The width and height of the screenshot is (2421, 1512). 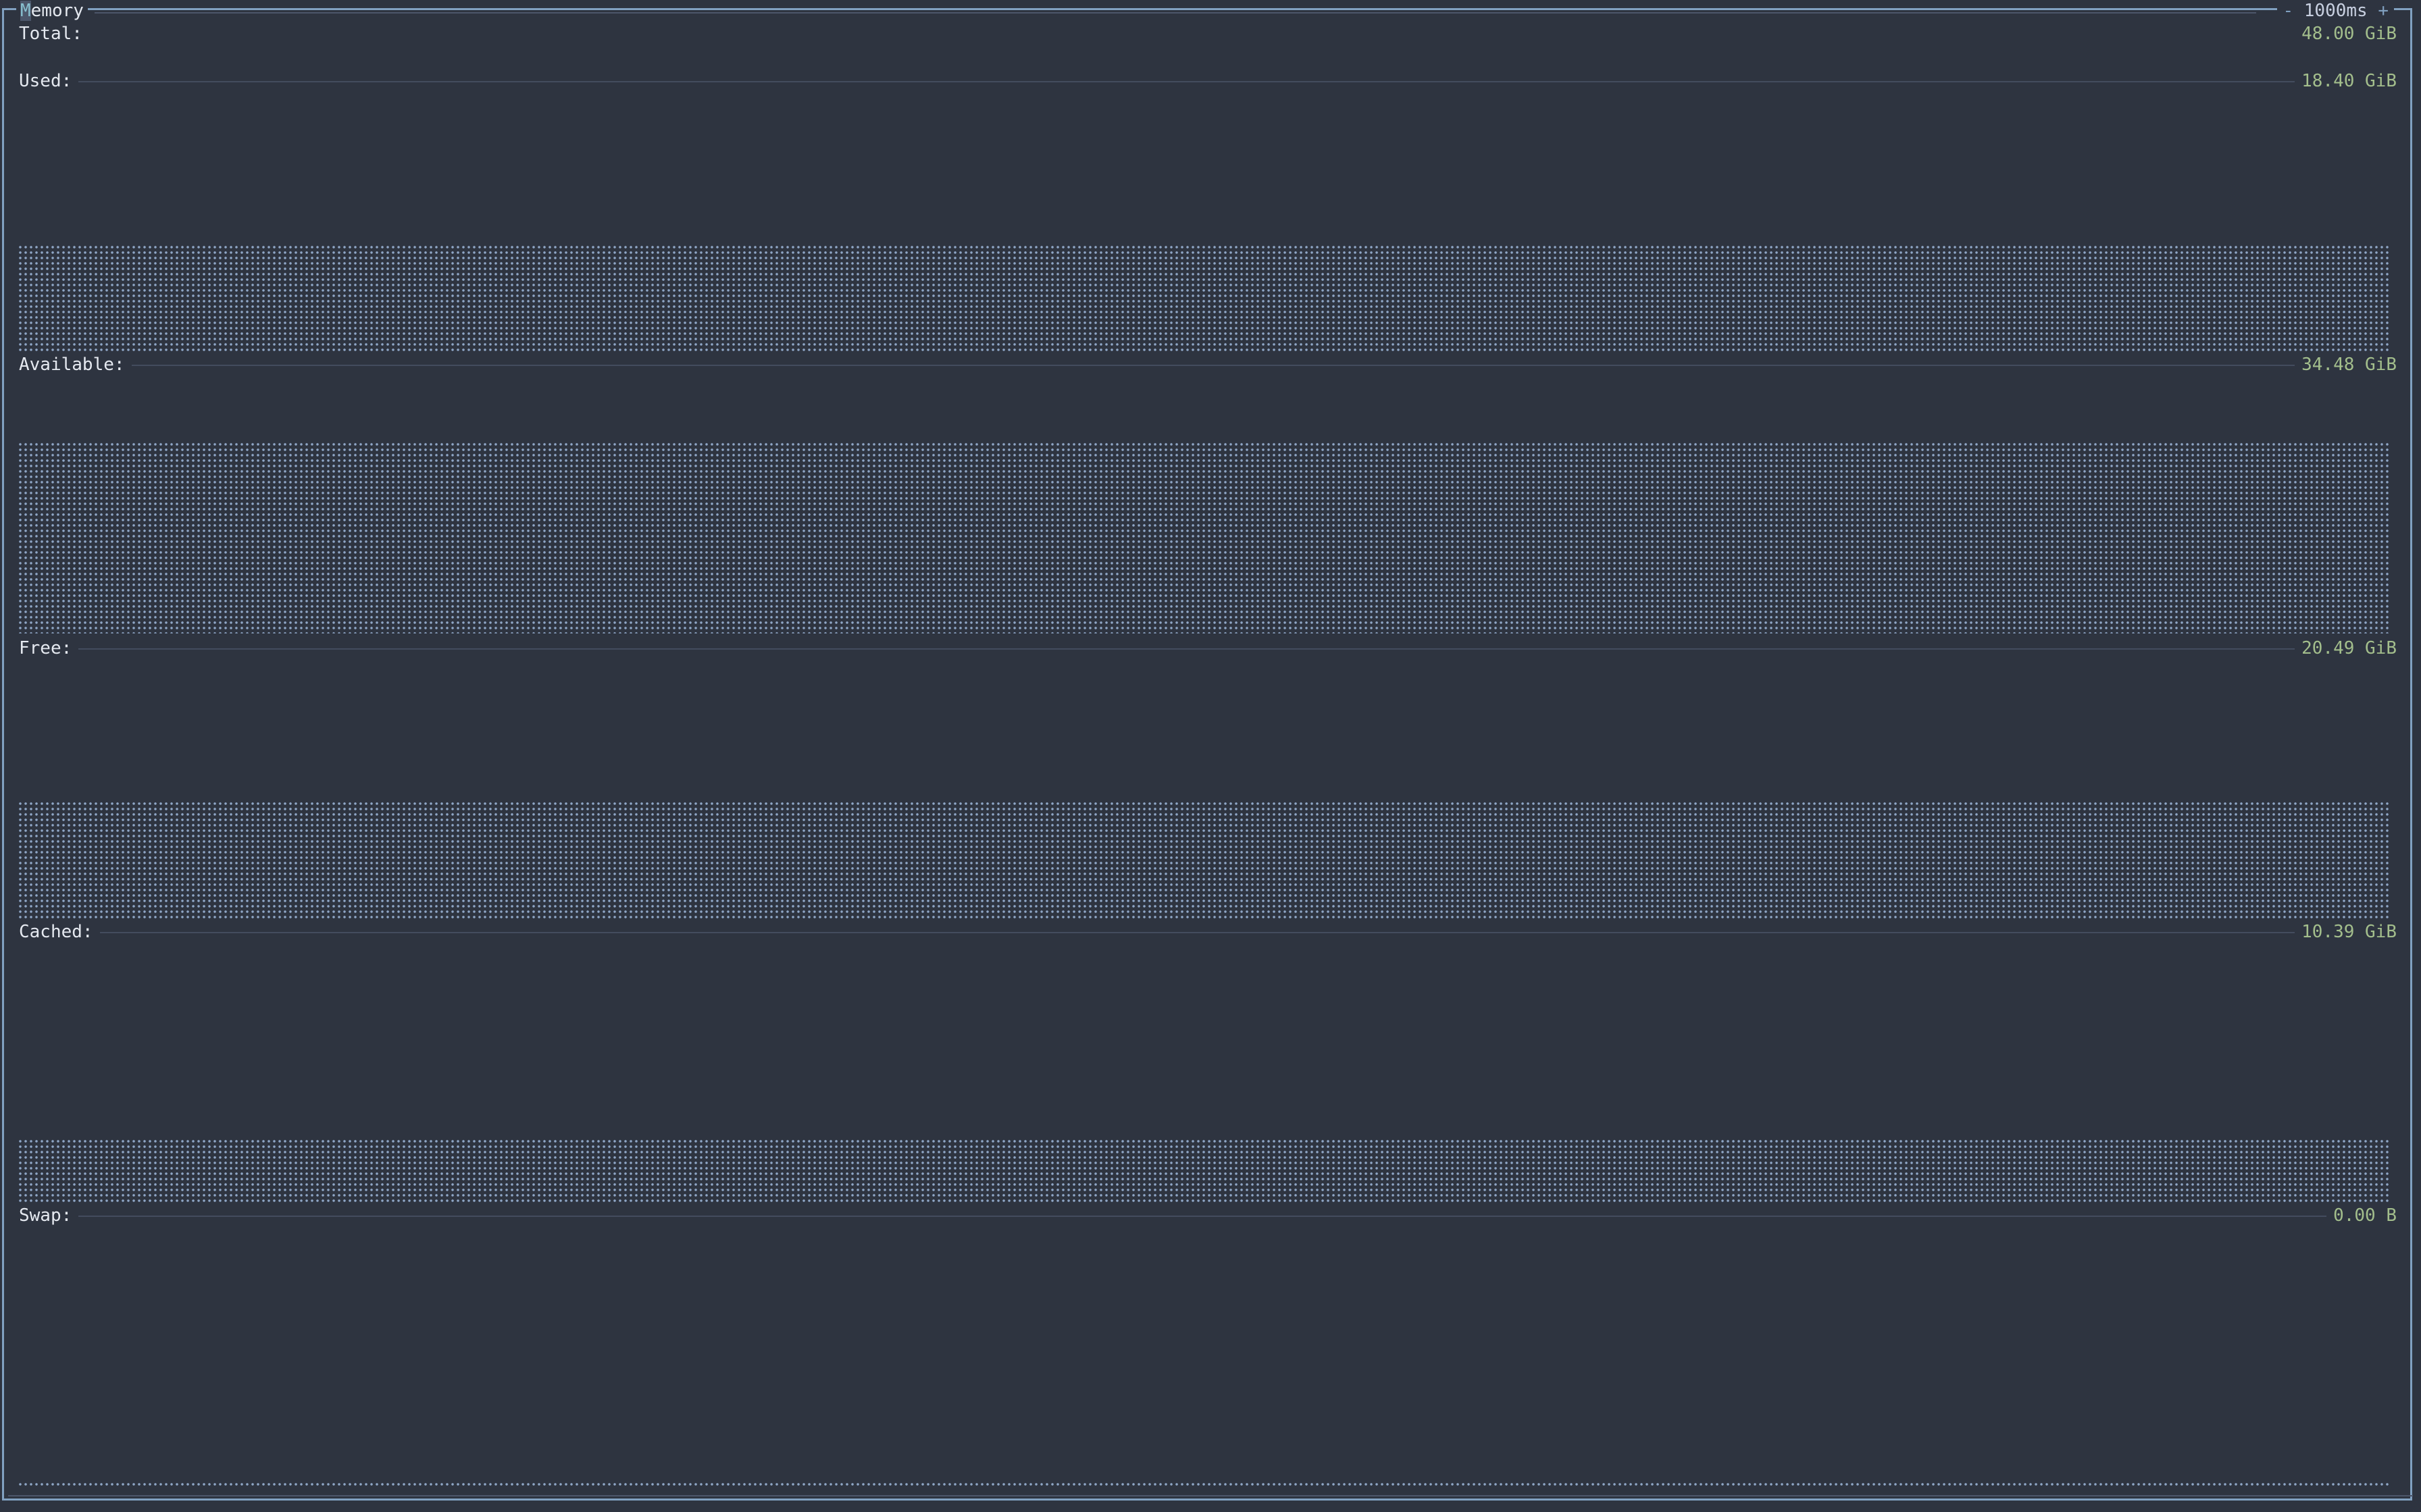 I want to click on panel-title: Memory, so click(x=52, y=11).